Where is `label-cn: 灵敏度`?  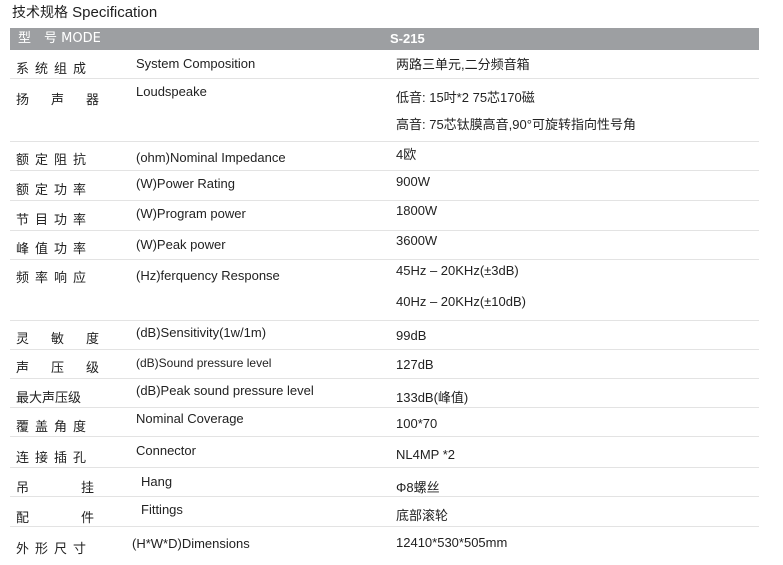
label-cn: 灵敏度 is located at coordinates (69, 339).